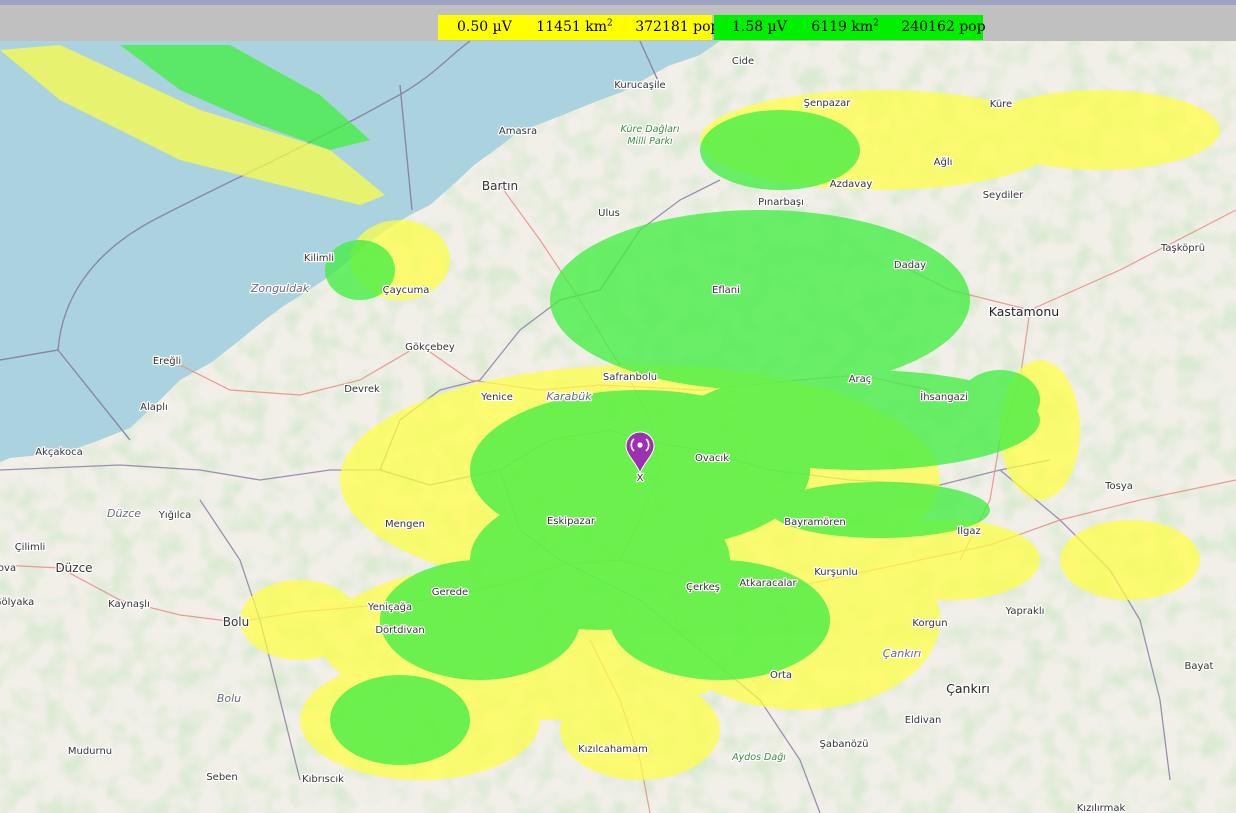 Image resolution: width=1236 pixels, height=813 pixels. Describe the element at coordinates (759, 27) in the screenshot. I see `legend-green-level: 1.58 µV` at that location.